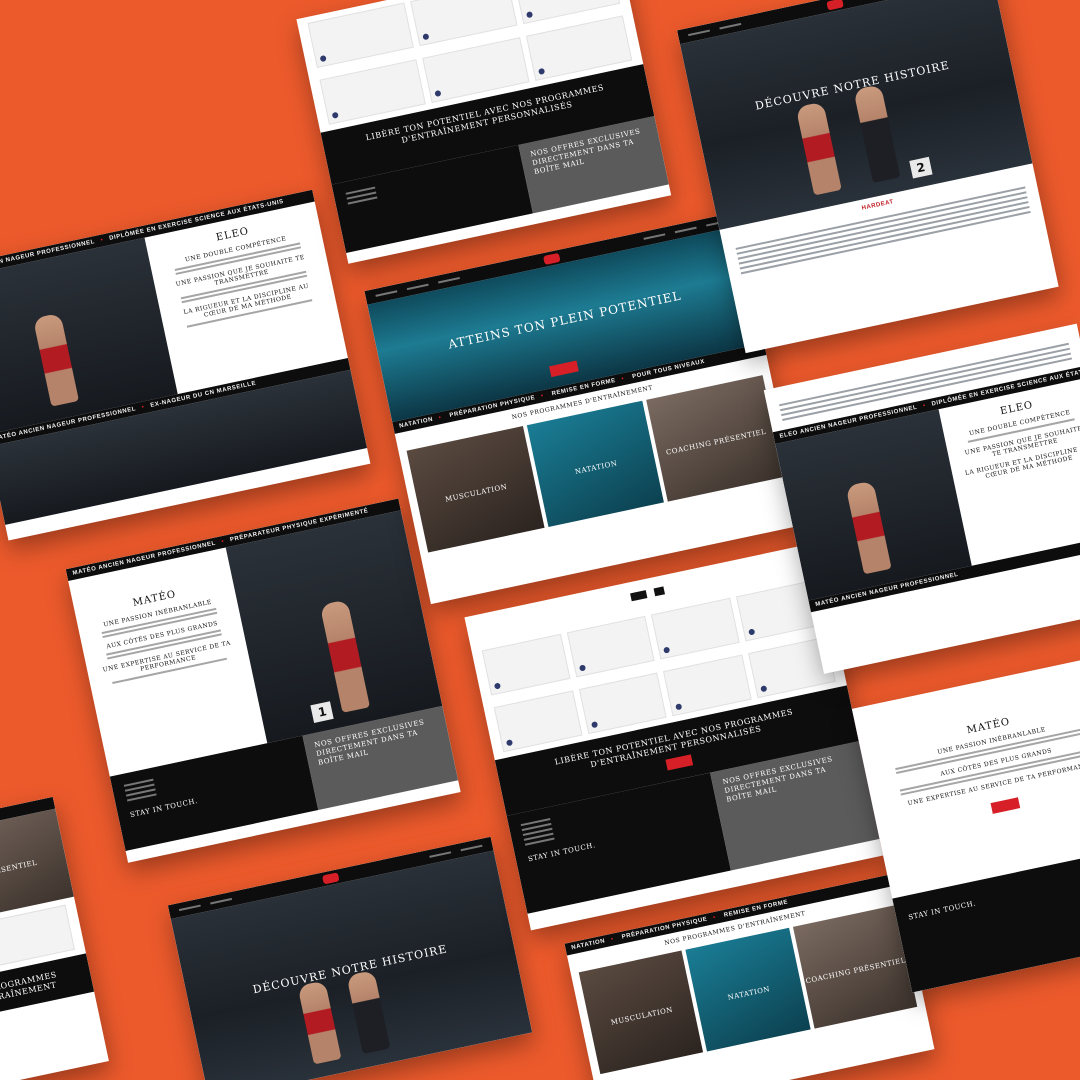 This screenshot has width=1080, height=1080. I want to click on mateo-cta-button, so click(1005, 805).